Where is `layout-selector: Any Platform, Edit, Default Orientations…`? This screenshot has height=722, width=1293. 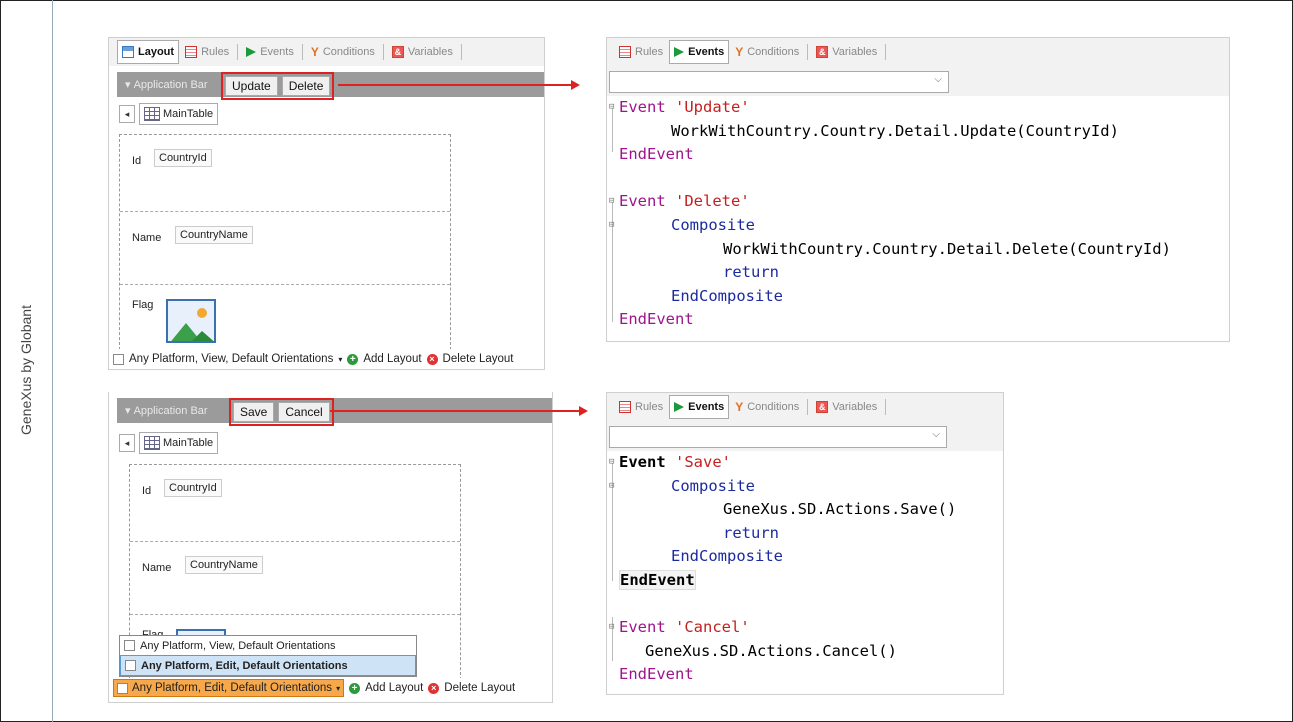 layout-selector: Any Platform, Edit, Default Orientations… is located at coordinates (229, 688).